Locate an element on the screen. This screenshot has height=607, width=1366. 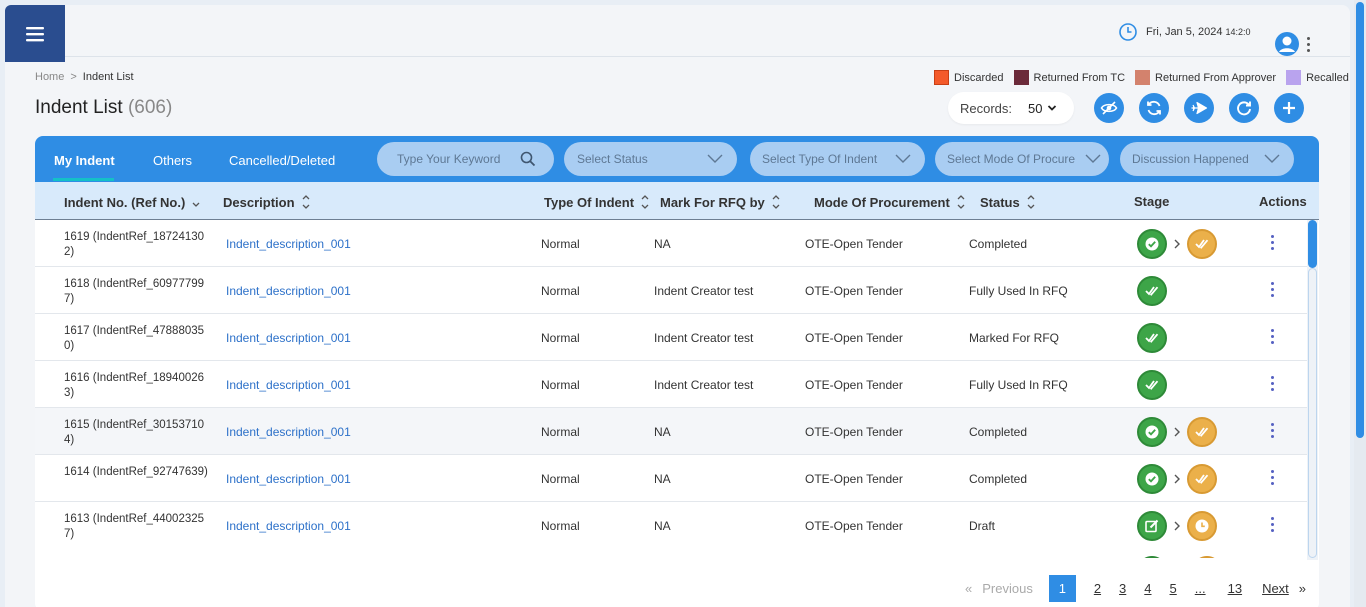
col-stage: Stage is located at coordinates (1152, 201).